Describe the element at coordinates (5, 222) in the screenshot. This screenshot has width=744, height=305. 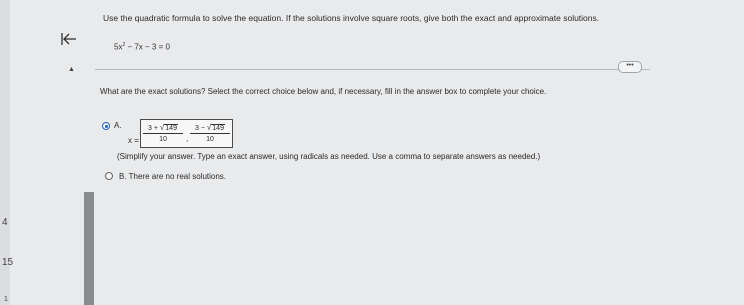
I see `edge-number: 4` at that location.